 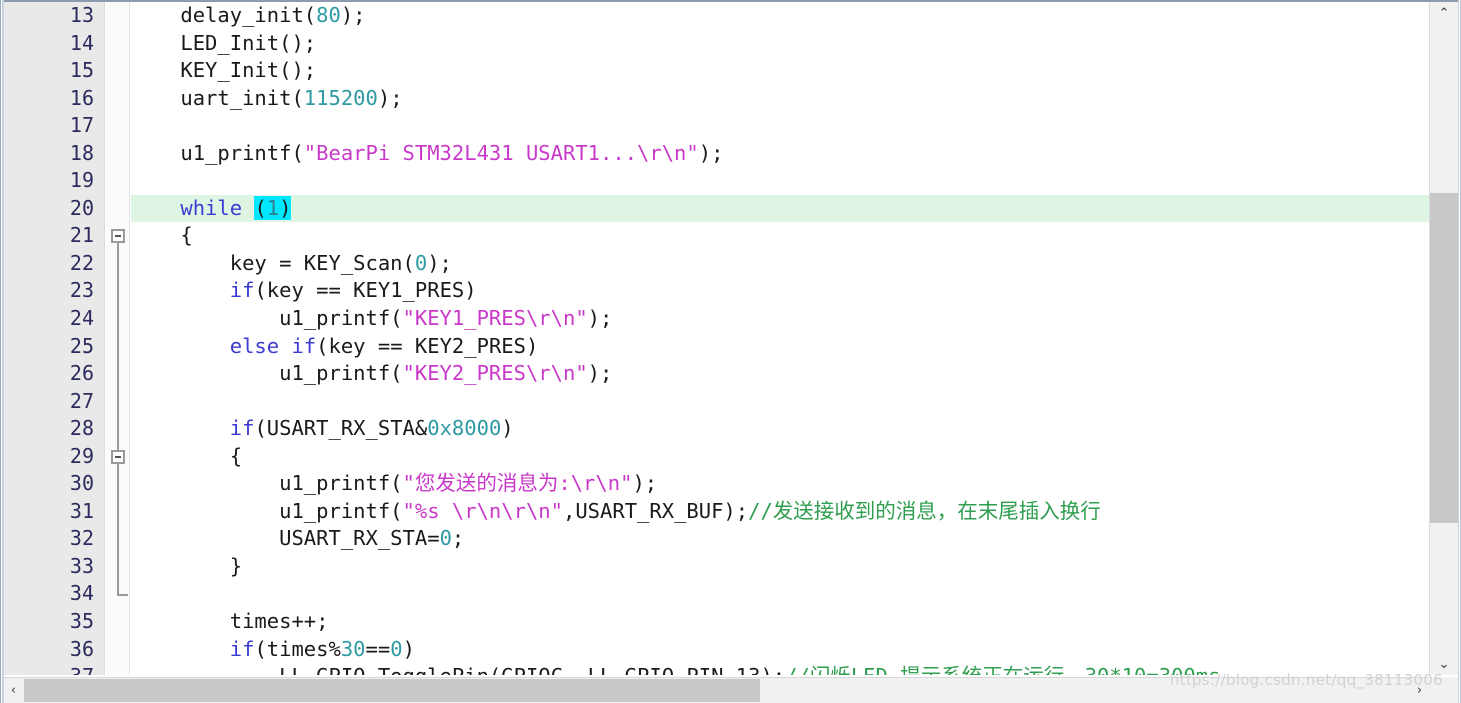 I want to click on code-line: if(key == KEY1_PRES), so click(x=780, y=291).